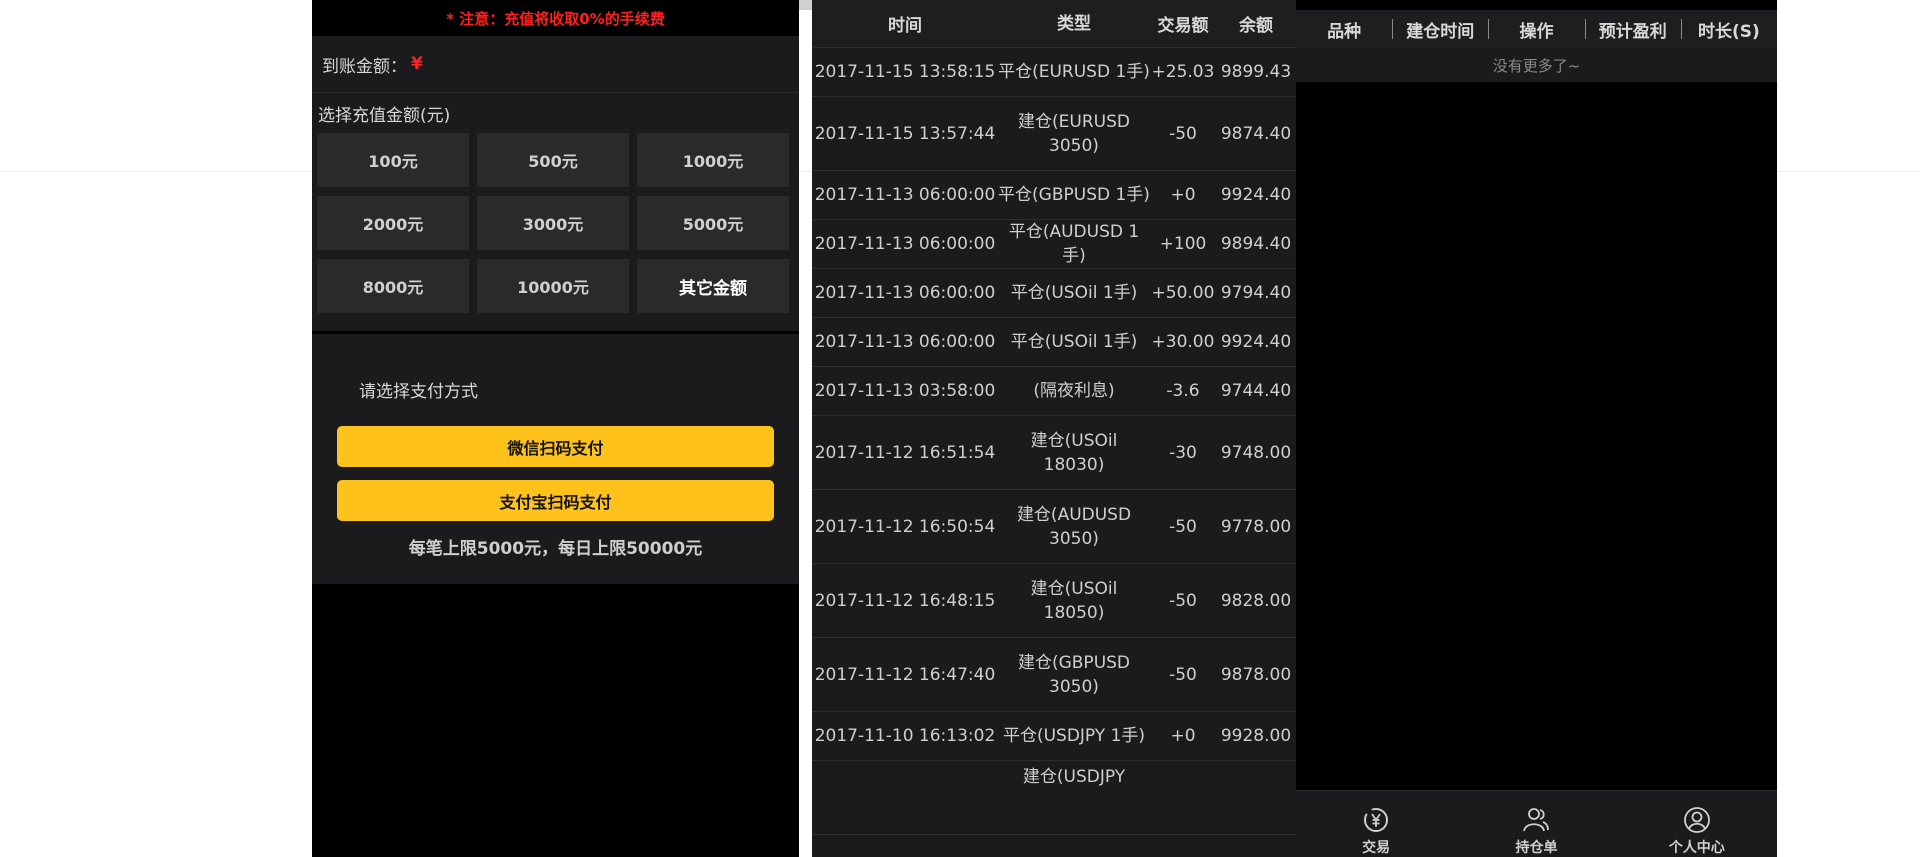  I want to click on fee-notice: * 注意：充值将收取0%的手续费, so click(555, 18).